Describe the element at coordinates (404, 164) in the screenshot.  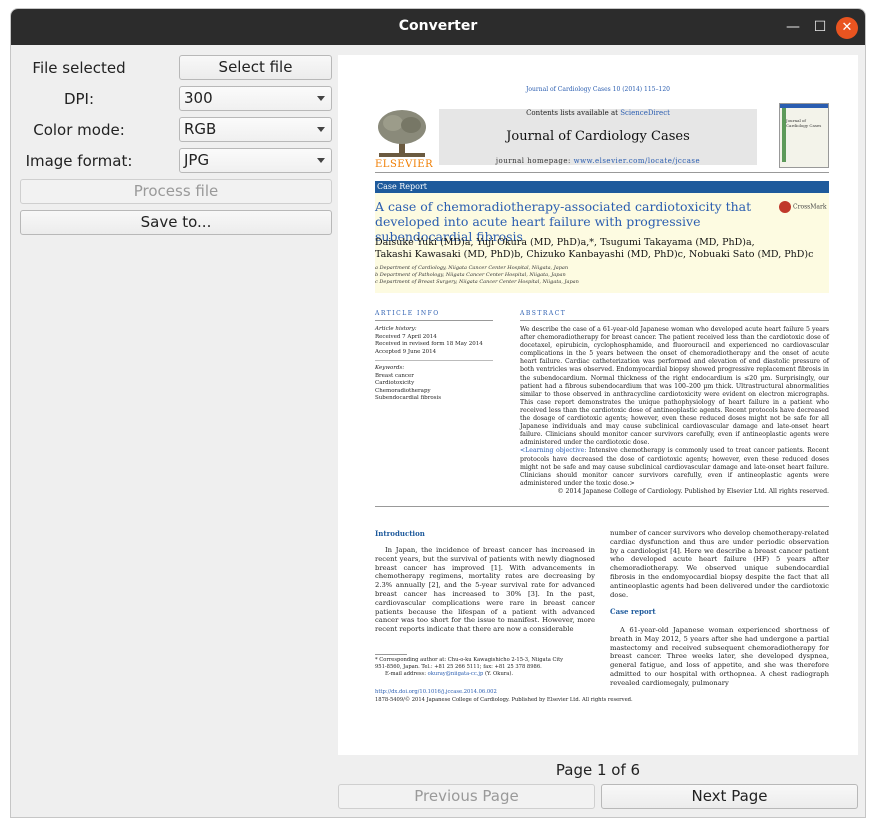
I see `elsevier-logo-text: ELSEVIER` at that location.